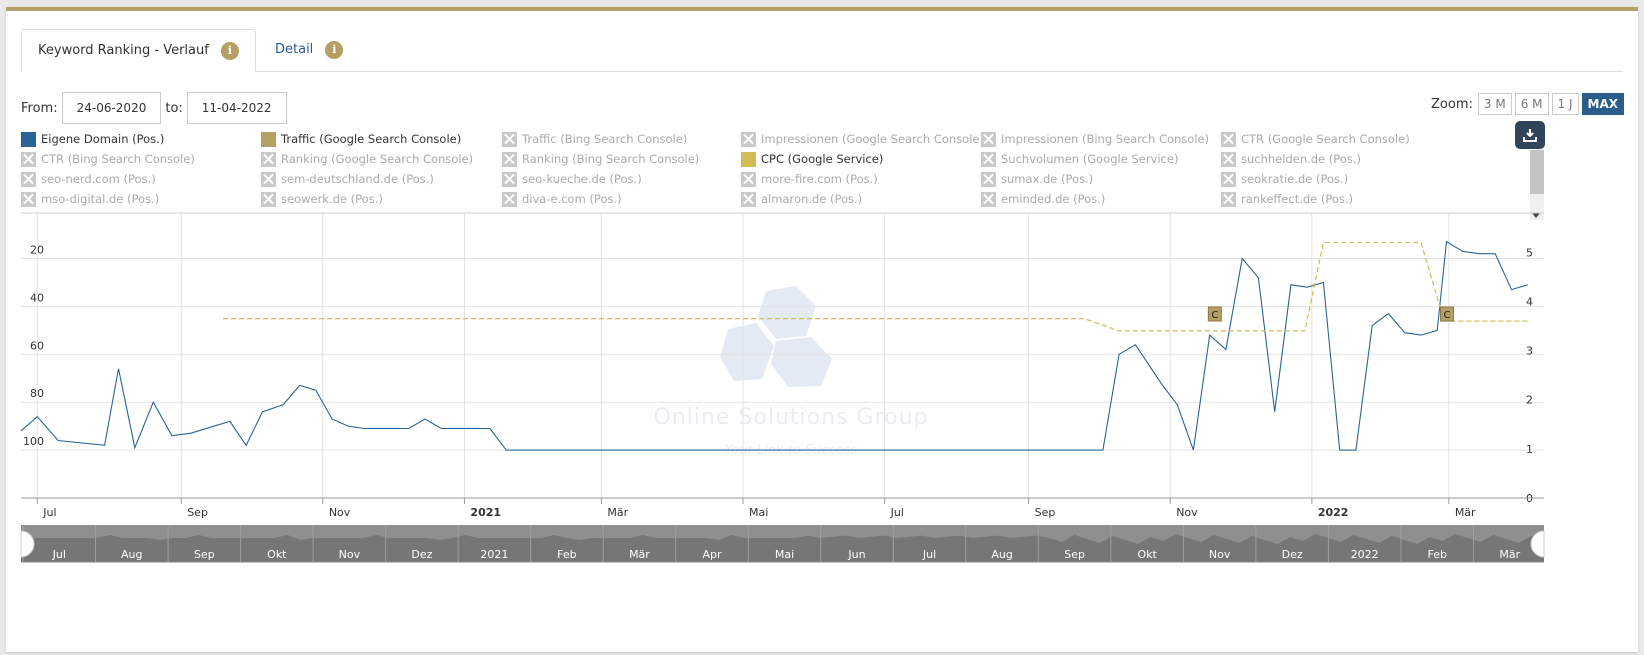 This screenshot has width=1644, height=655. Describe the element at coordinates (111, 108) in the screenshot. I see `from-date-input: 24-06-2020` at that location.